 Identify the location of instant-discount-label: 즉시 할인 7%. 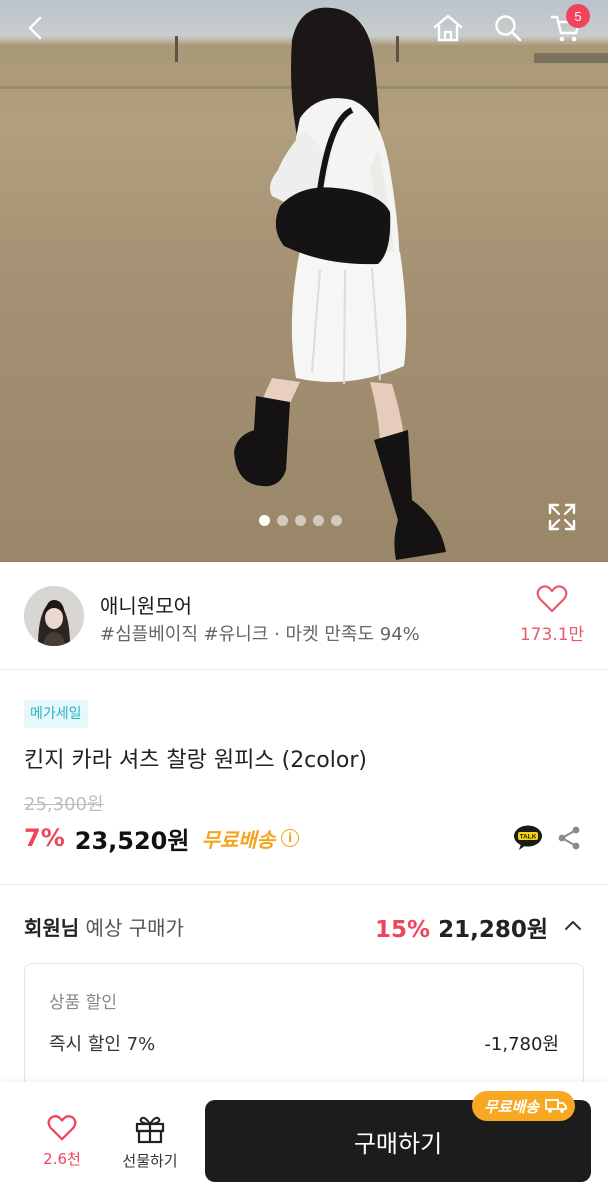
(102, 1044).